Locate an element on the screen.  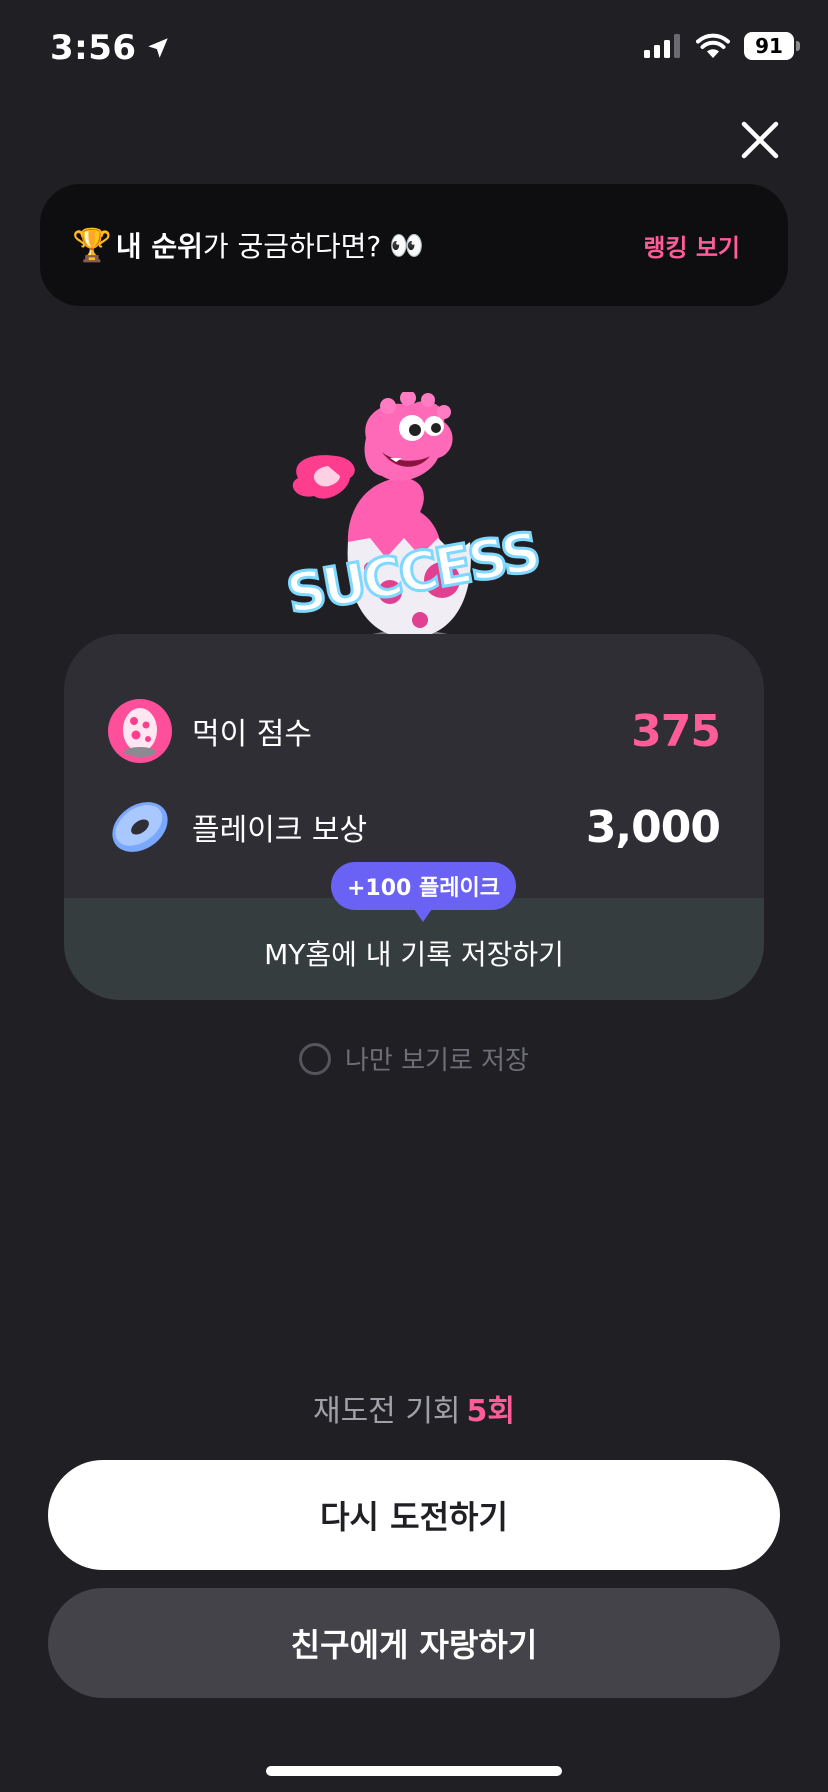
retry-chances-label: 재도전 기회 is located at coordinates (386, 1411).